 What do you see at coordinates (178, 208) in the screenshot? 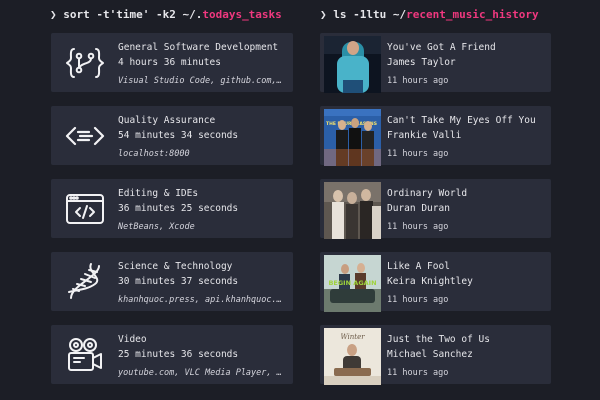
I see `task-duration: 36 minutes 25 seconds` at bounding box center [178, 208].